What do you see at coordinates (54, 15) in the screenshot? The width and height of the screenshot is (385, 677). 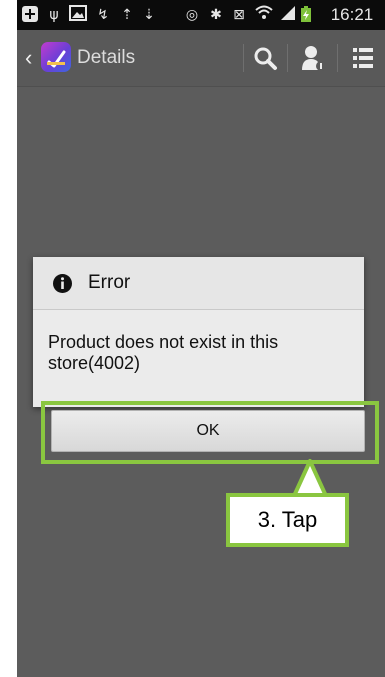 I see `usb-icon: ψ` at bounding box center [54, 15].